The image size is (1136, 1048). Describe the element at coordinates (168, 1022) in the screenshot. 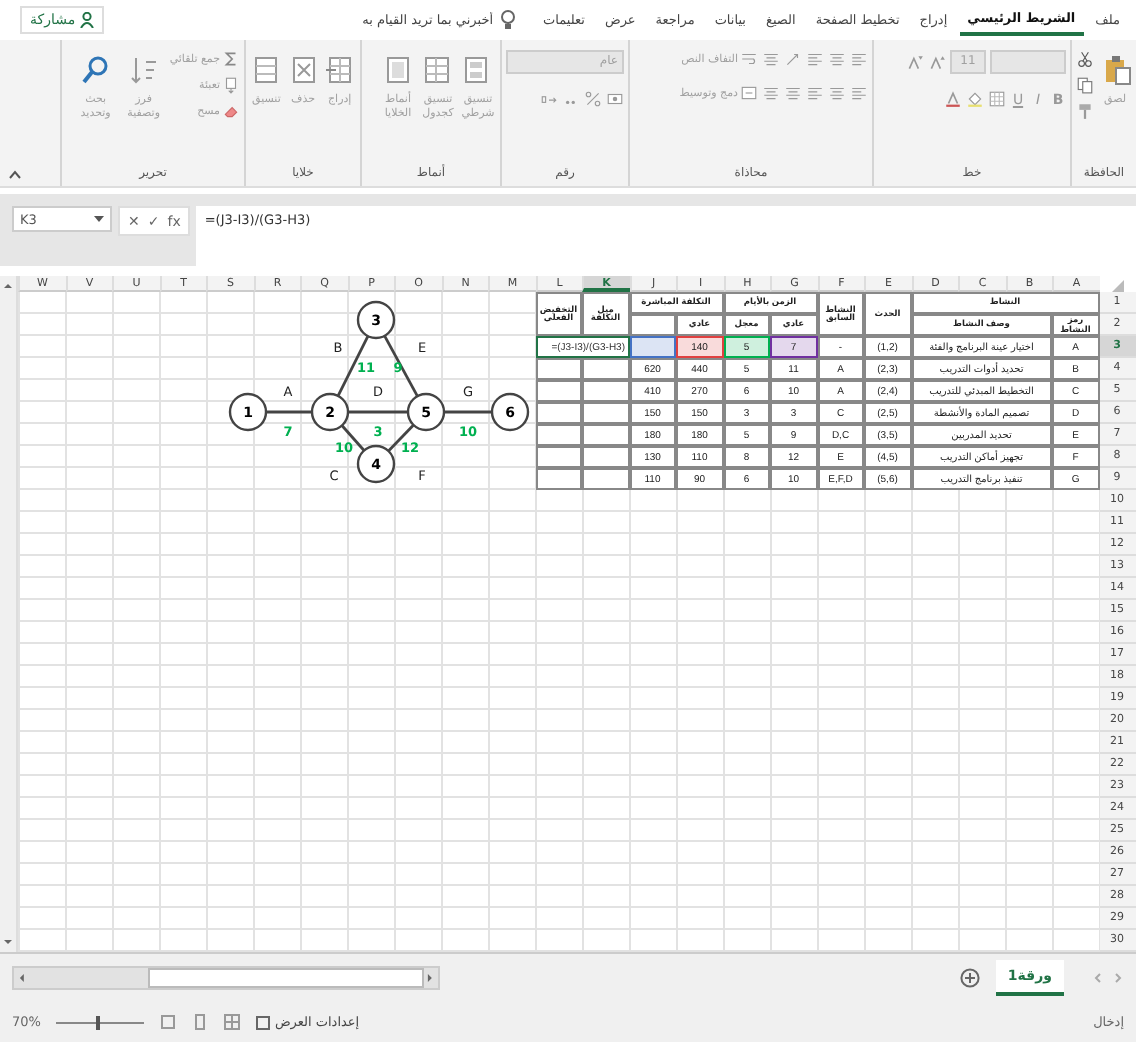

I see `page-break-view-icon` at that location.